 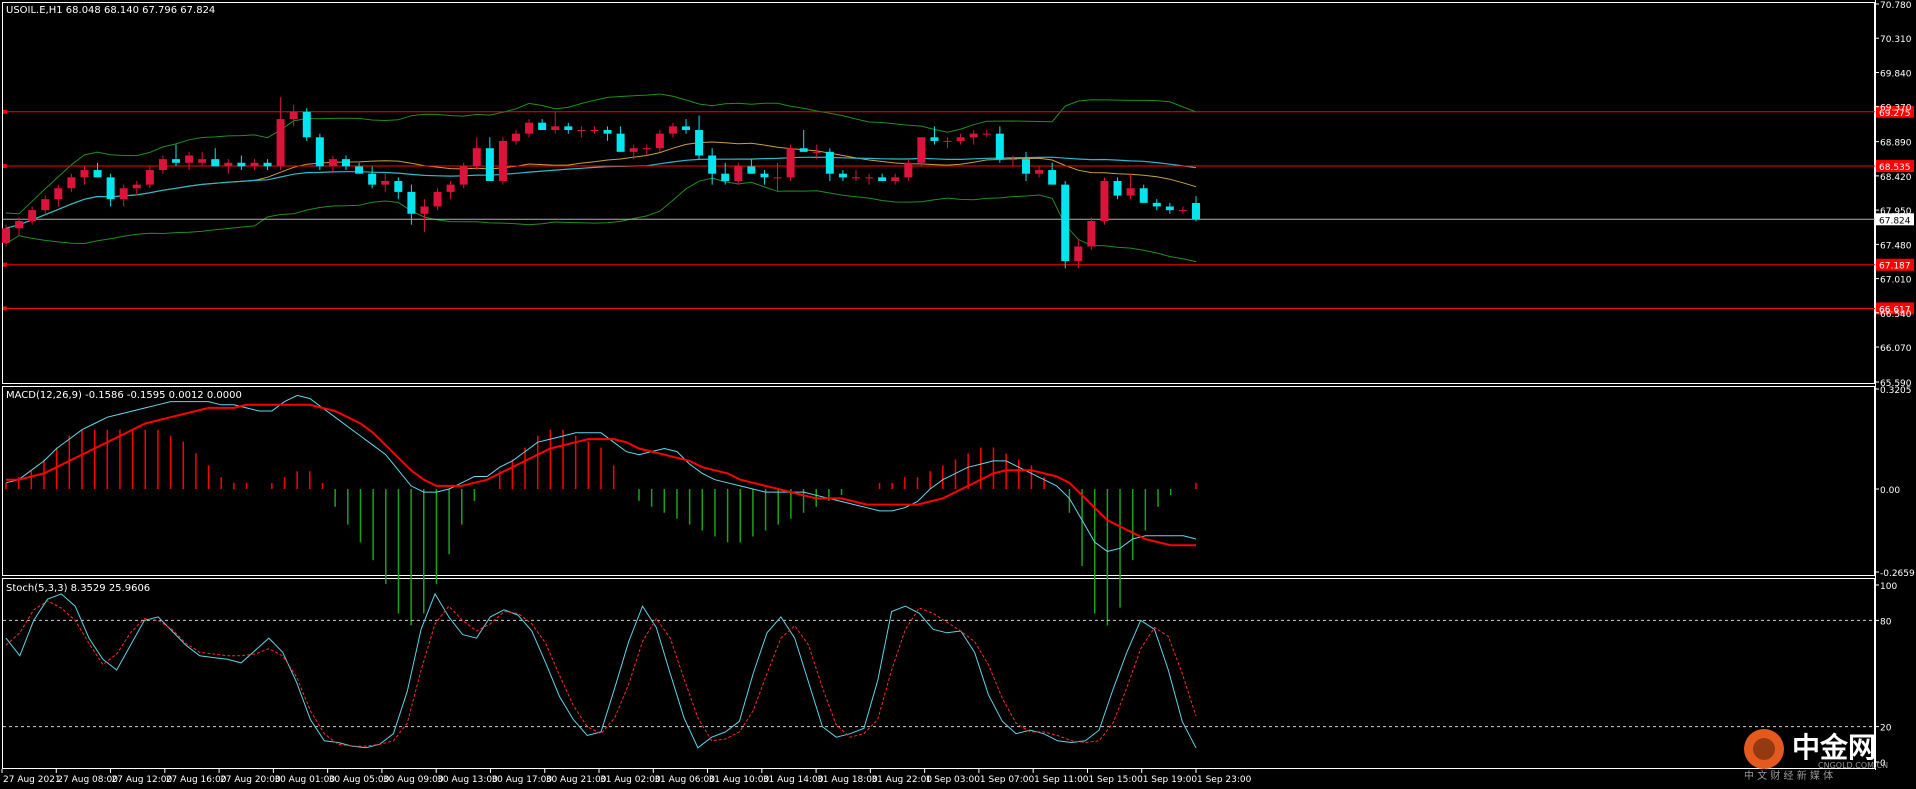 I want to click on time-tick-label: 27 Aug 2021, so click(x=32, y=780).